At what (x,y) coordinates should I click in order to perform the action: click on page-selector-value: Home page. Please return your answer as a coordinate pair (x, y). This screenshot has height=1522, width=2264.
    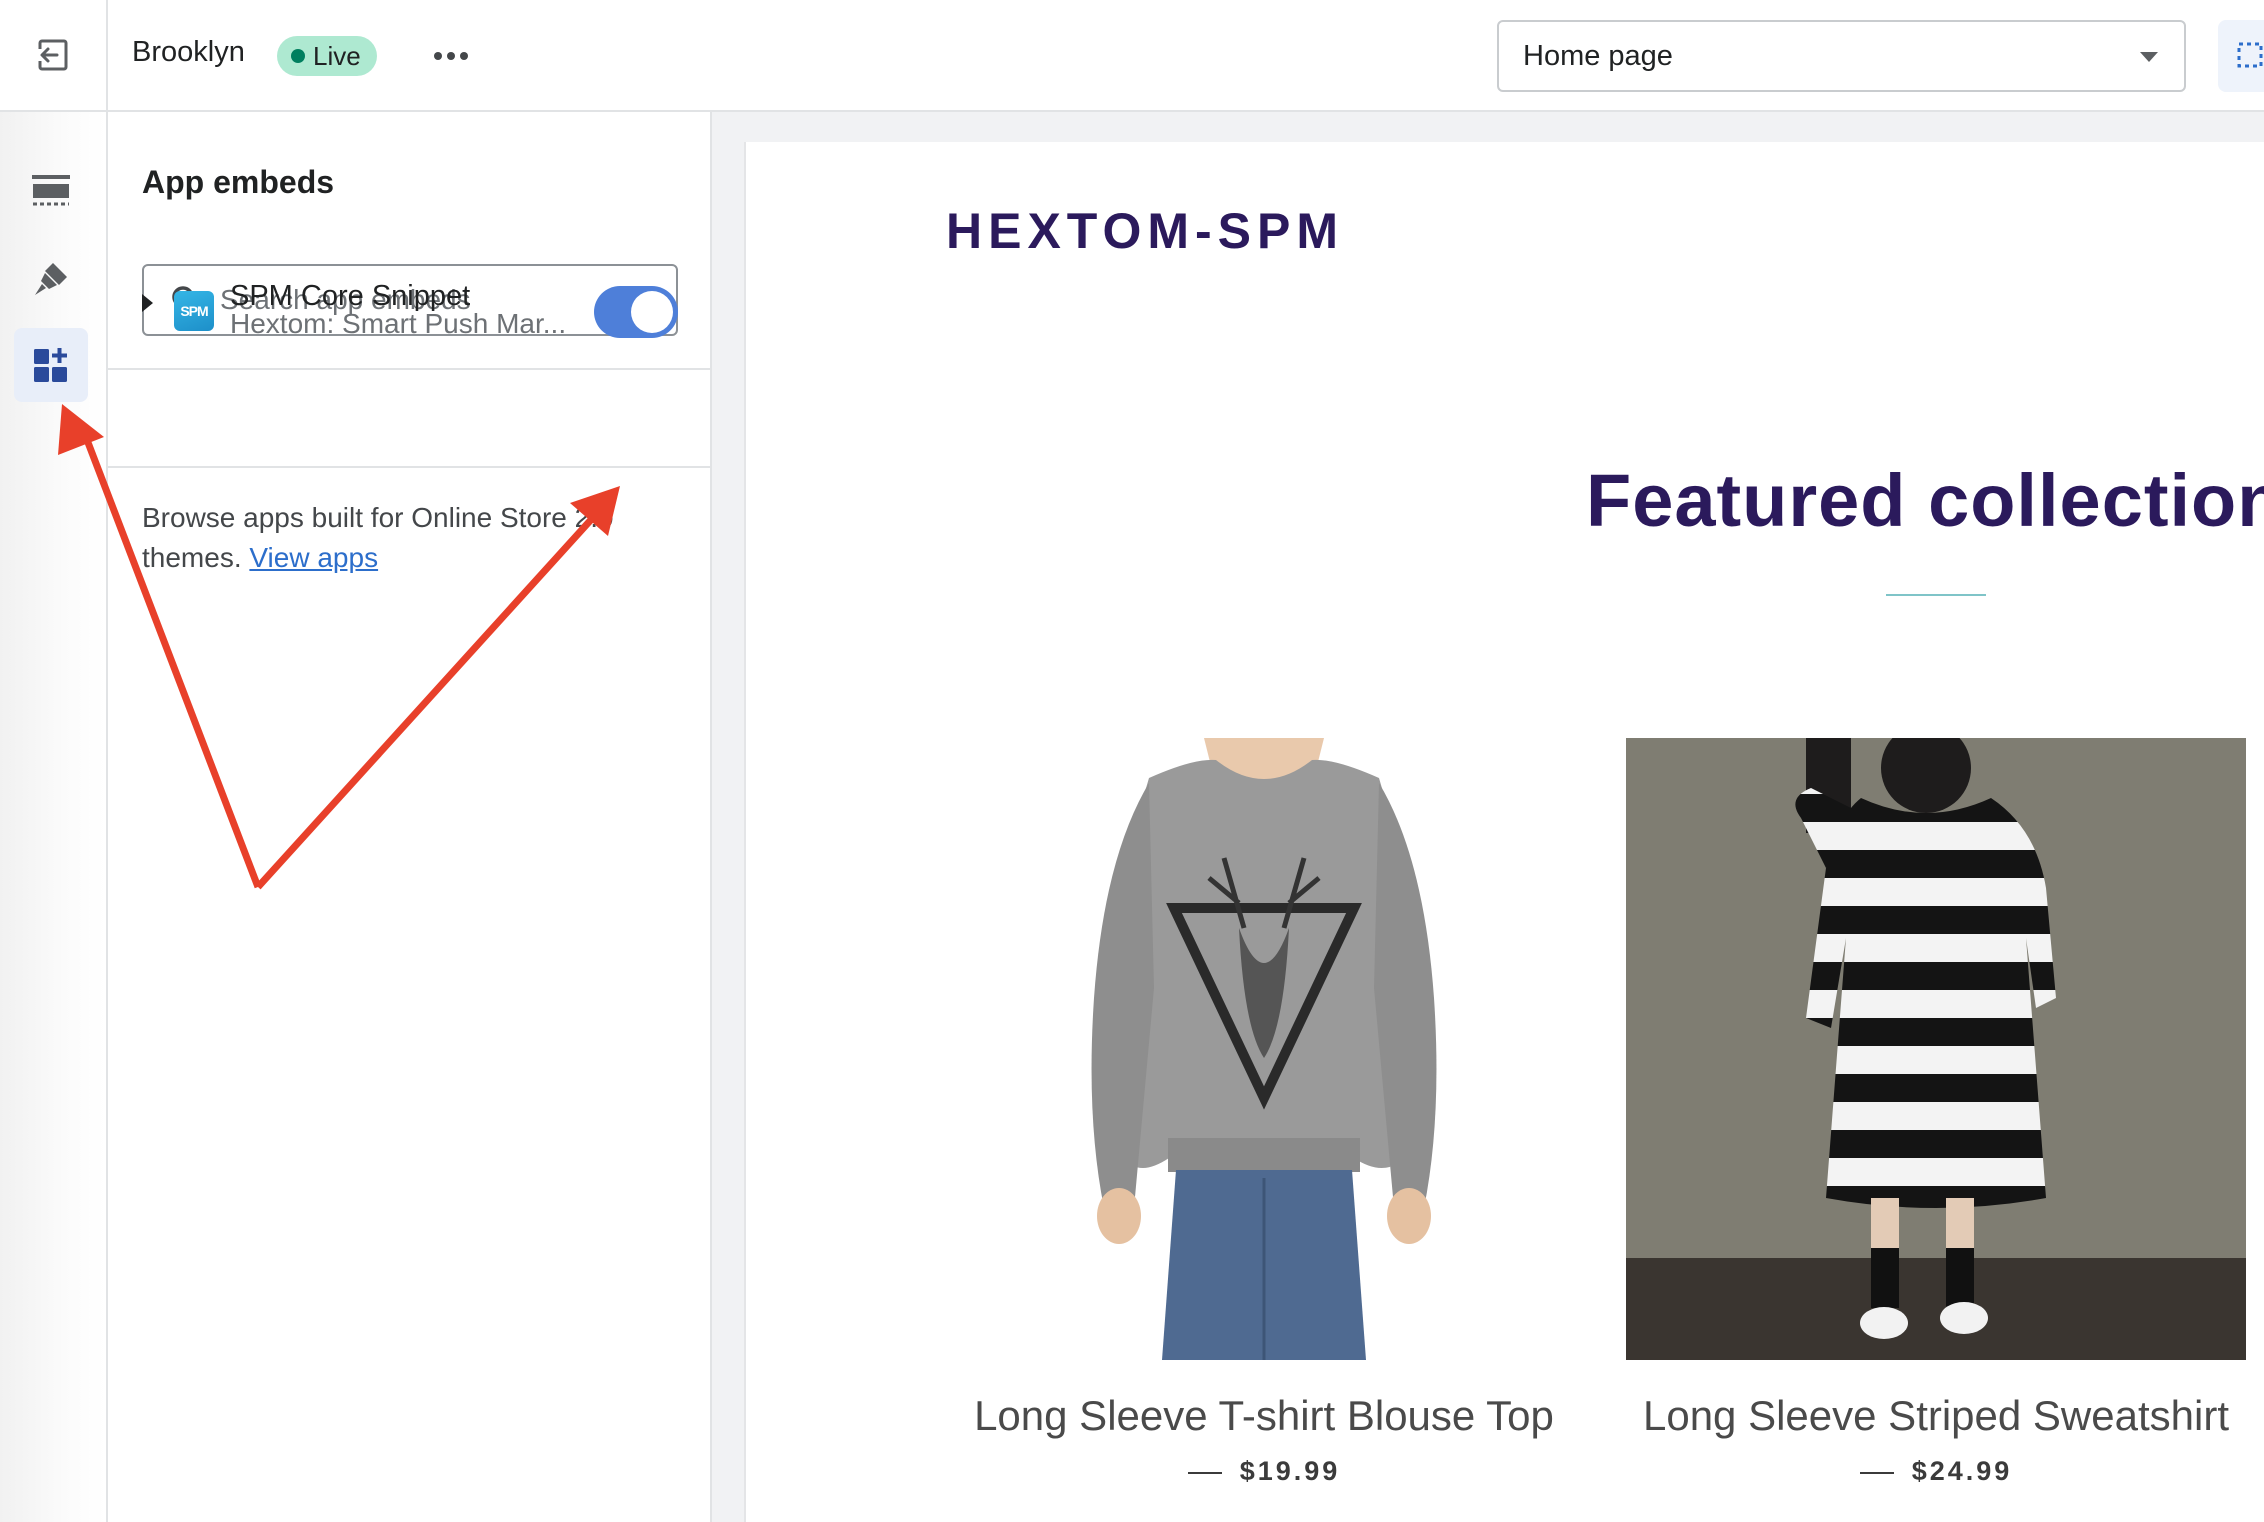
    Looking at the image, I should click on (1598, 55).